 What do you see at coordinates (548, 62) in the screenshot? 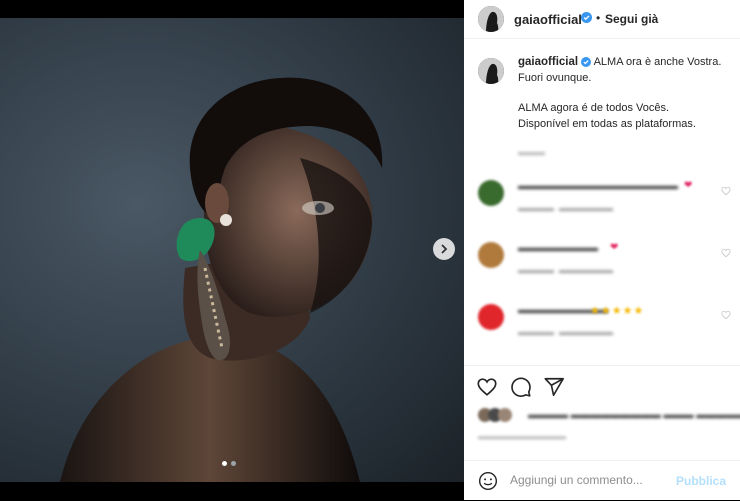
I see `caption-username: gaiaofficial` at bounding box center [548, 62].